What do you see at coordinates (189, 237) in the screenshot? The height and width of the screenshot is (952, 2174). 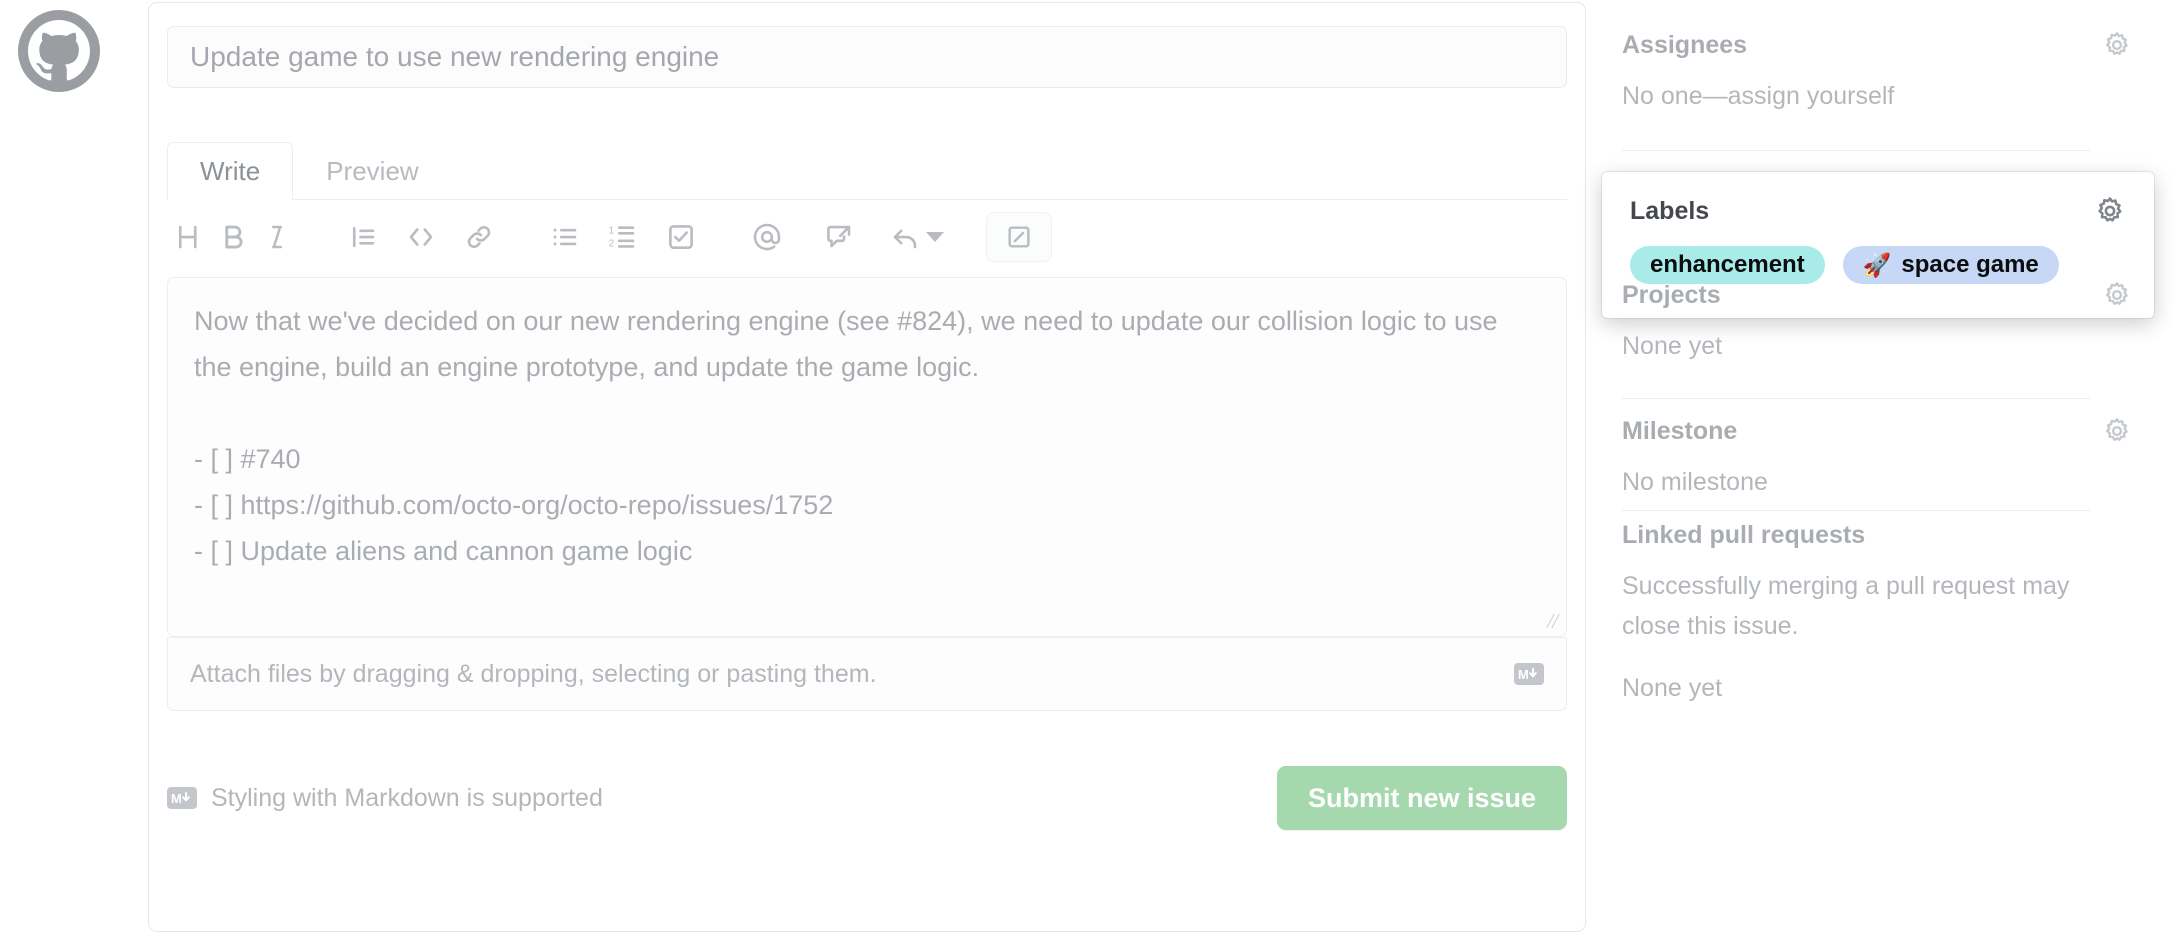 I see `heading-icon` at bounding box center [189, 237].